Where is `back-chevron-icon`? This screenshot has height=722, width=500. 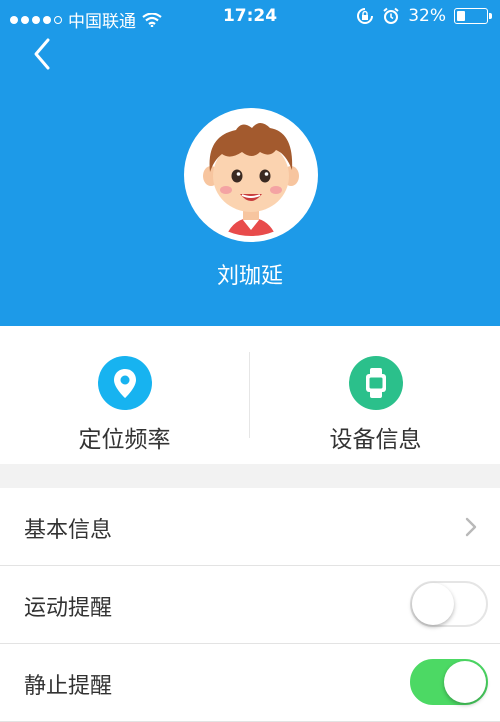
back-chevron-icon is located at coordinates (43, 54).